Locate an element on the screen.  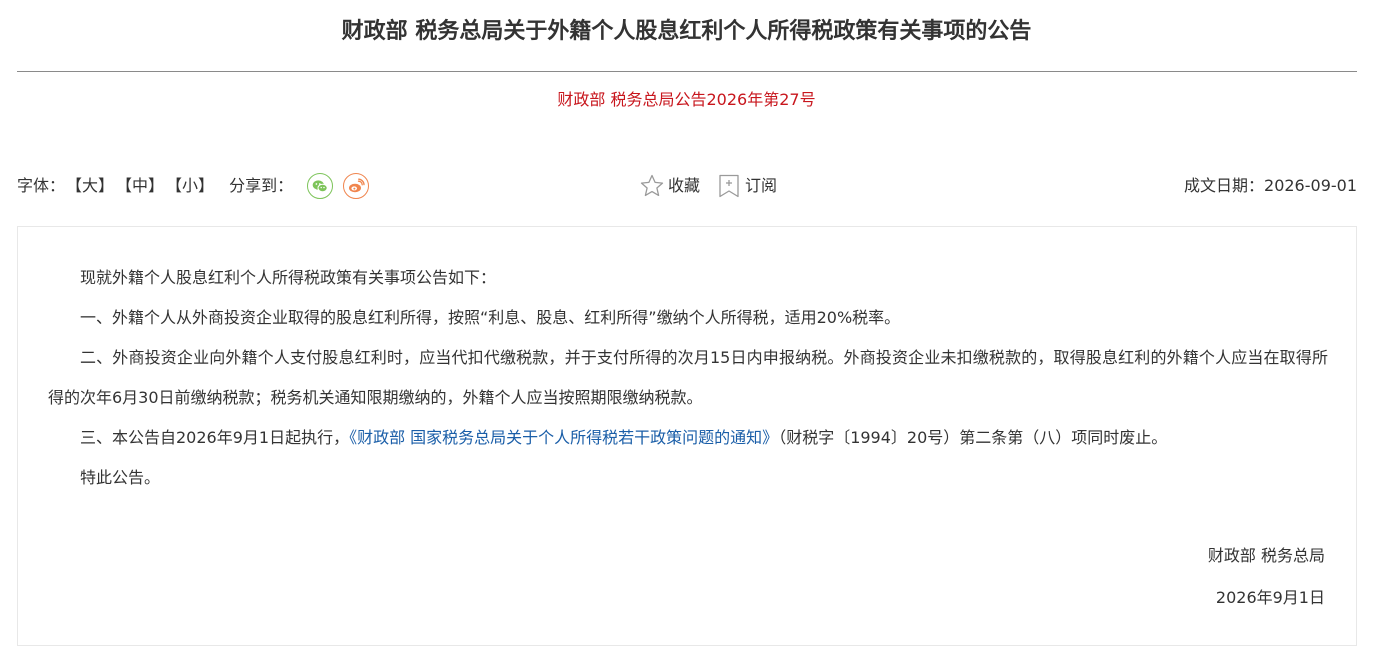
document-number: 财政部 税务总局公告2026年第27号 is located at coordinates (686, 99).